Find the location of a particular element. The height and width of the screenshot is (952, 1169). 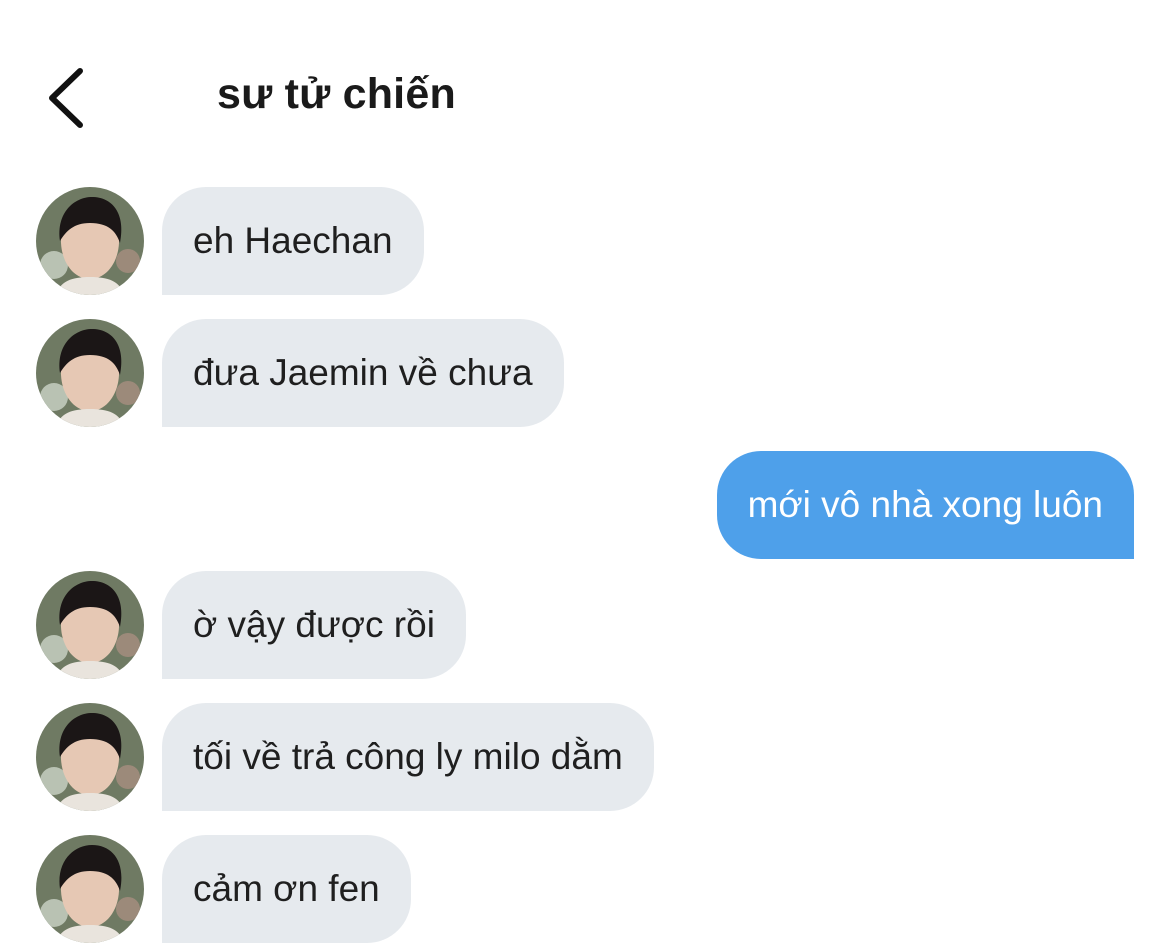

message-row: tối về trả công ly milo dằm is located at coordinates (584, 757).